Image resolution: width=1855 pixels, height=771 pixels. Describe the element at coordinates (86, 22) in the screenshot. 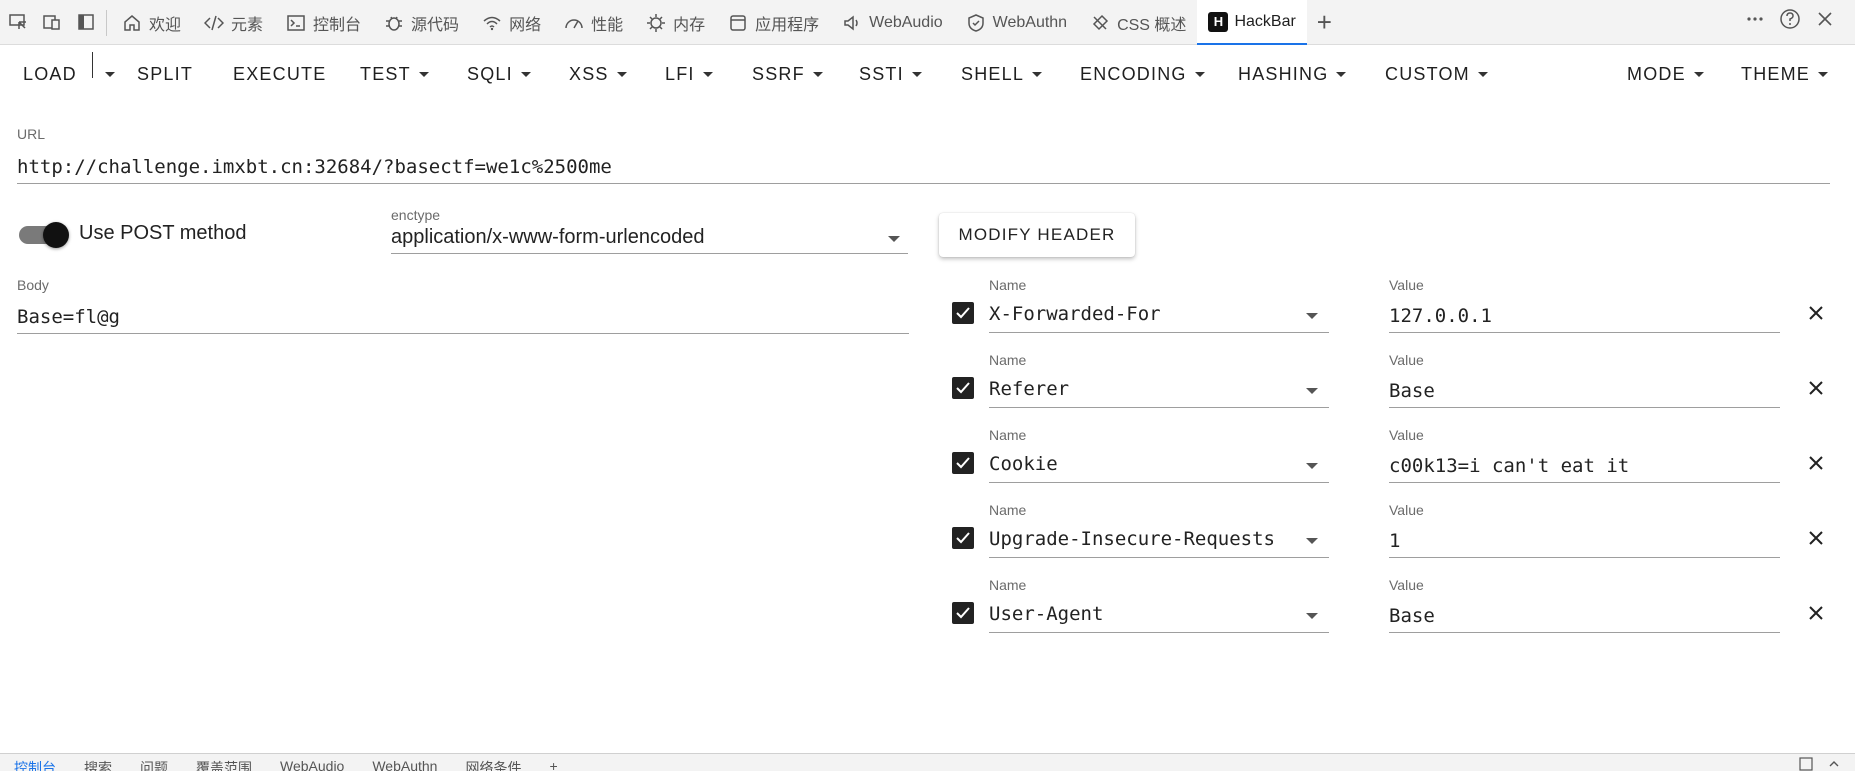

I see `sidebar-toggle-icon` at that location.